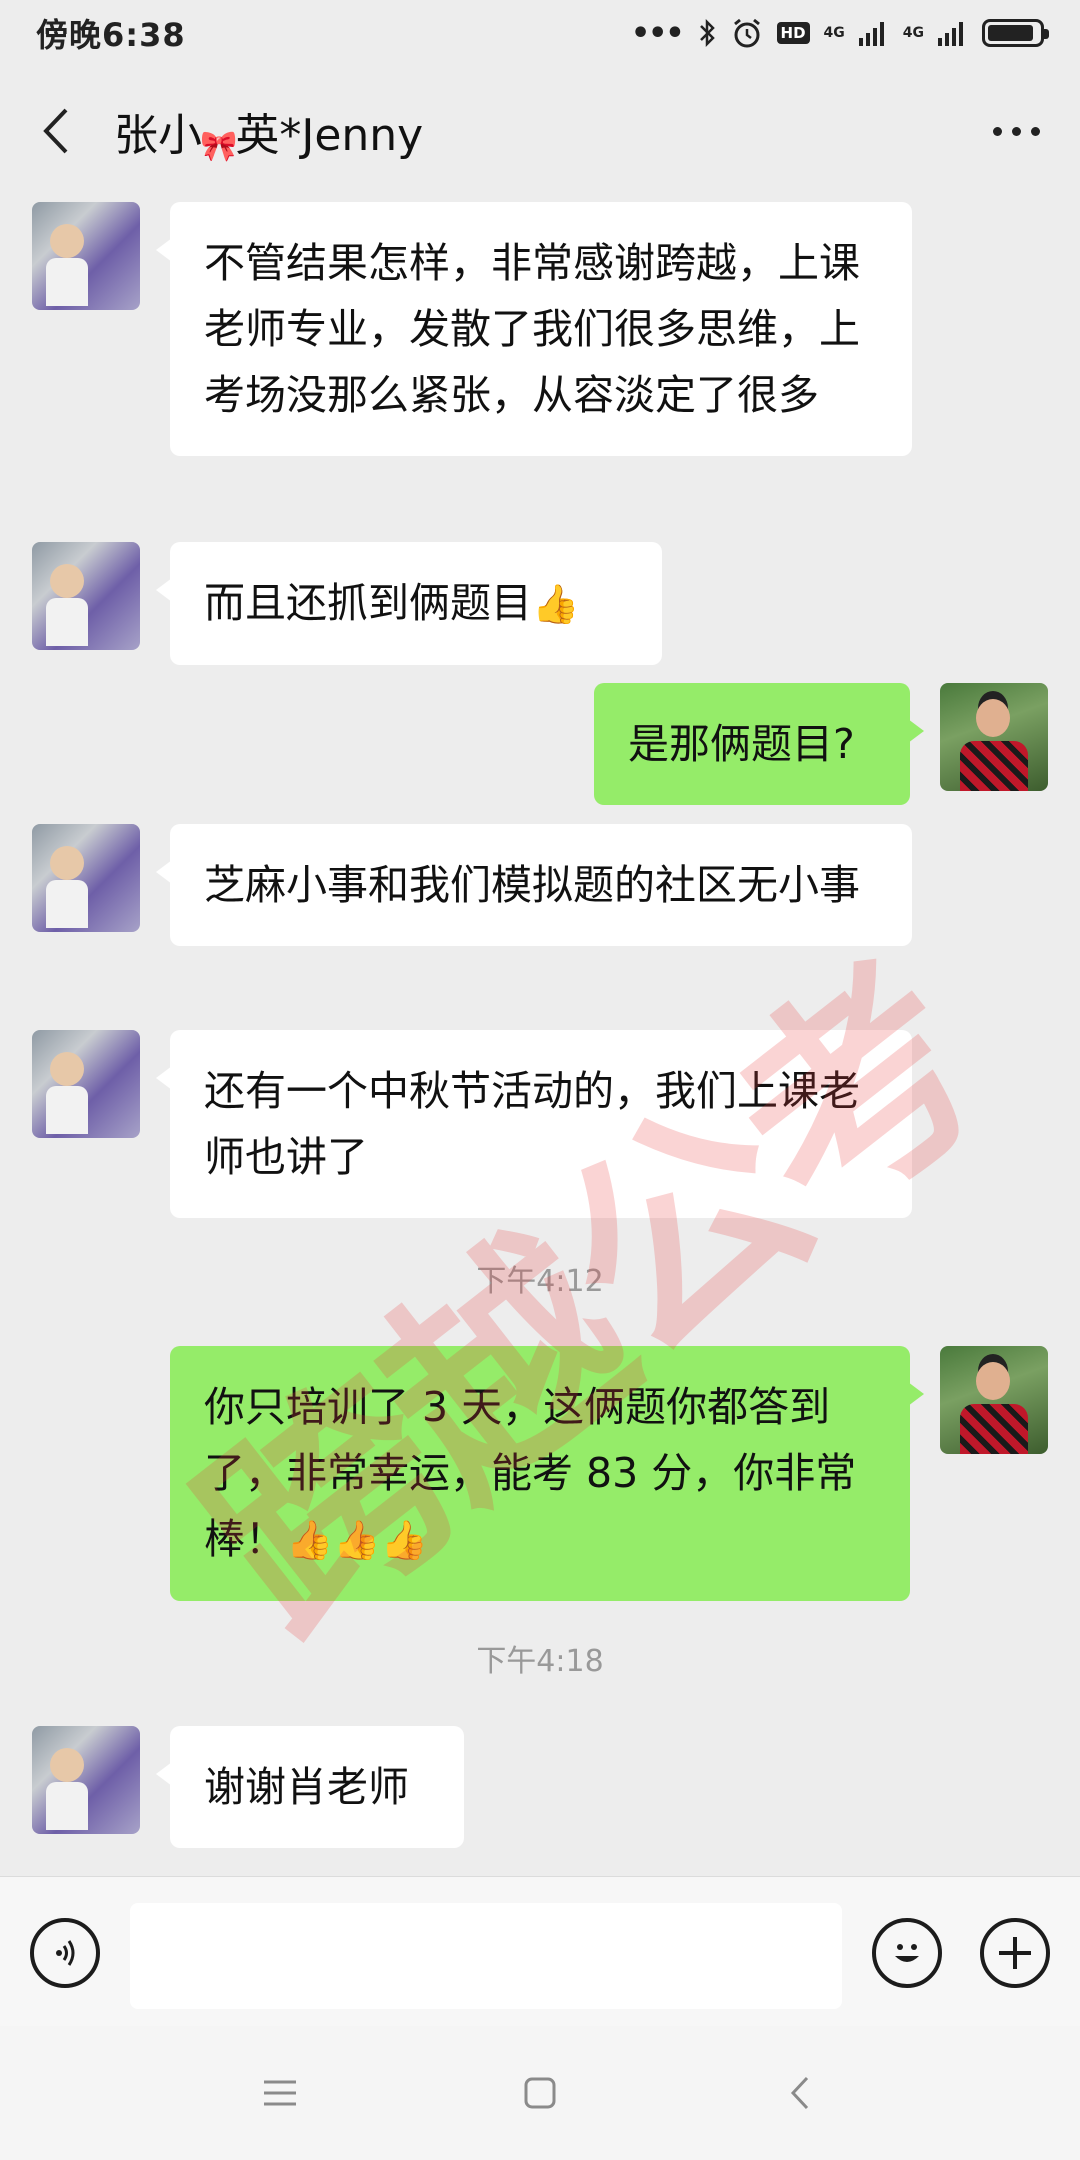  I want to click on home-icon, so click(540, 2093).